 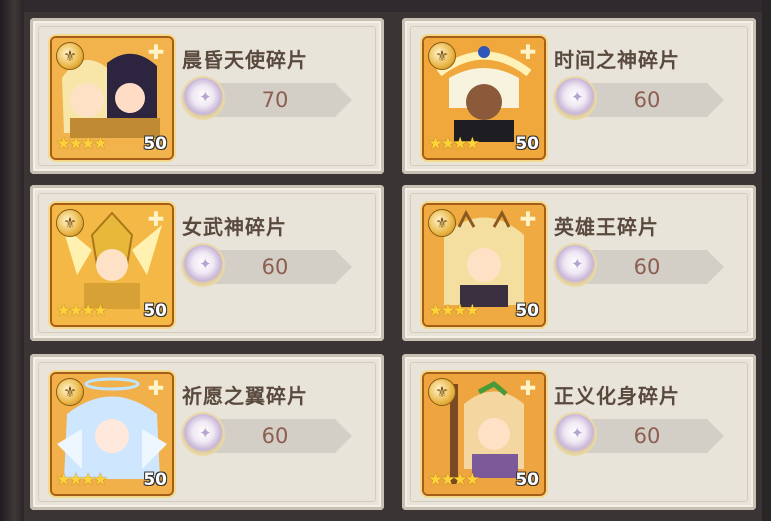 What do you see at coordinates (606, 227) in the screenshot?
I see `shard-name: 英雄王碎片` at bounding box center [606, 227].